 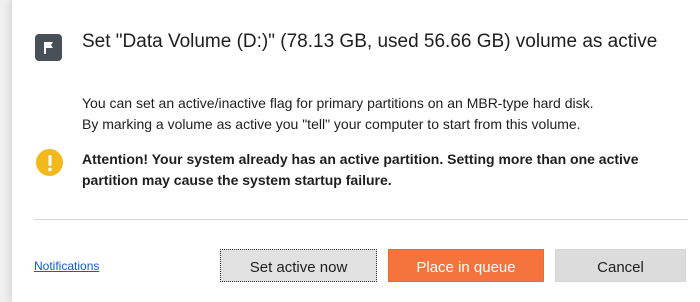 What do you see at coordinates (298, 265) in the screenshot?
I see `set-active-now-button: Set active now` at bounding box center [298, 265].